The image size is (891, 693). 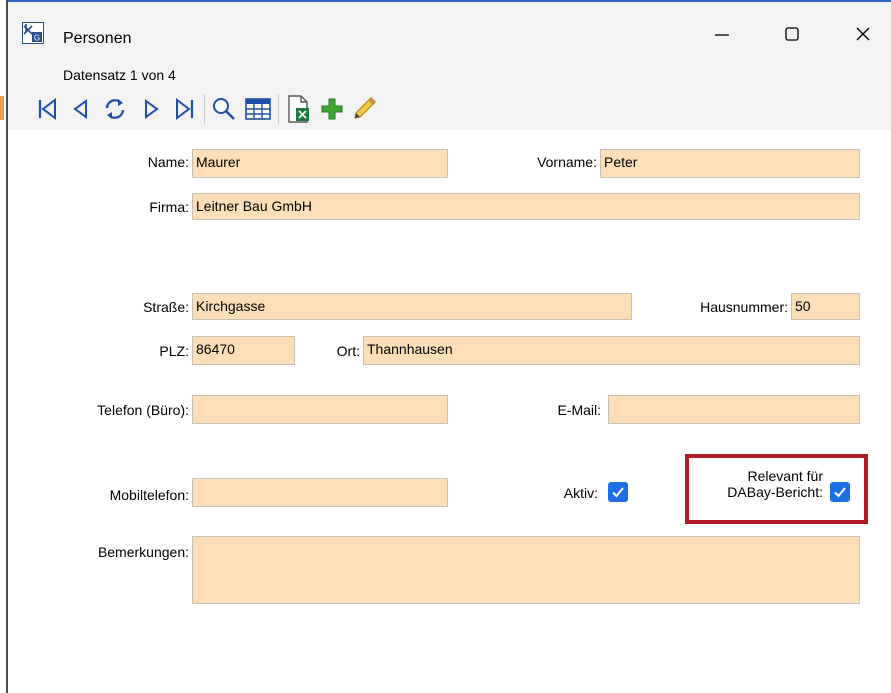 What do you see at coordinates (449, 28) in the screenshot?
I see `title-bar` at bounding box center [449, 28].